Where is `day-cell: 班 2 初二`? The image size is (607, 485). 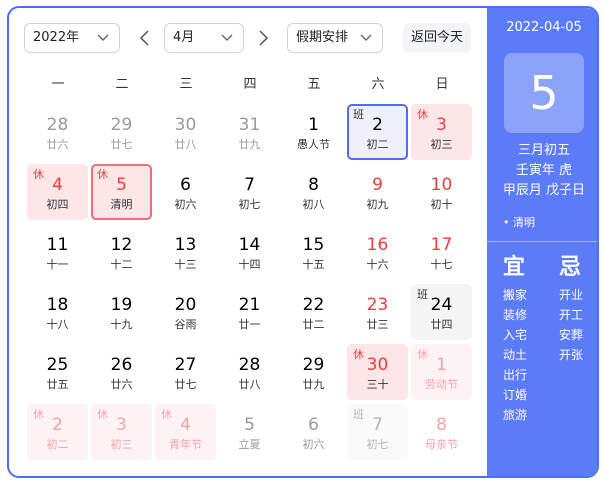 day-cell: 班 2 初二 is located at coordinates (377, 132).